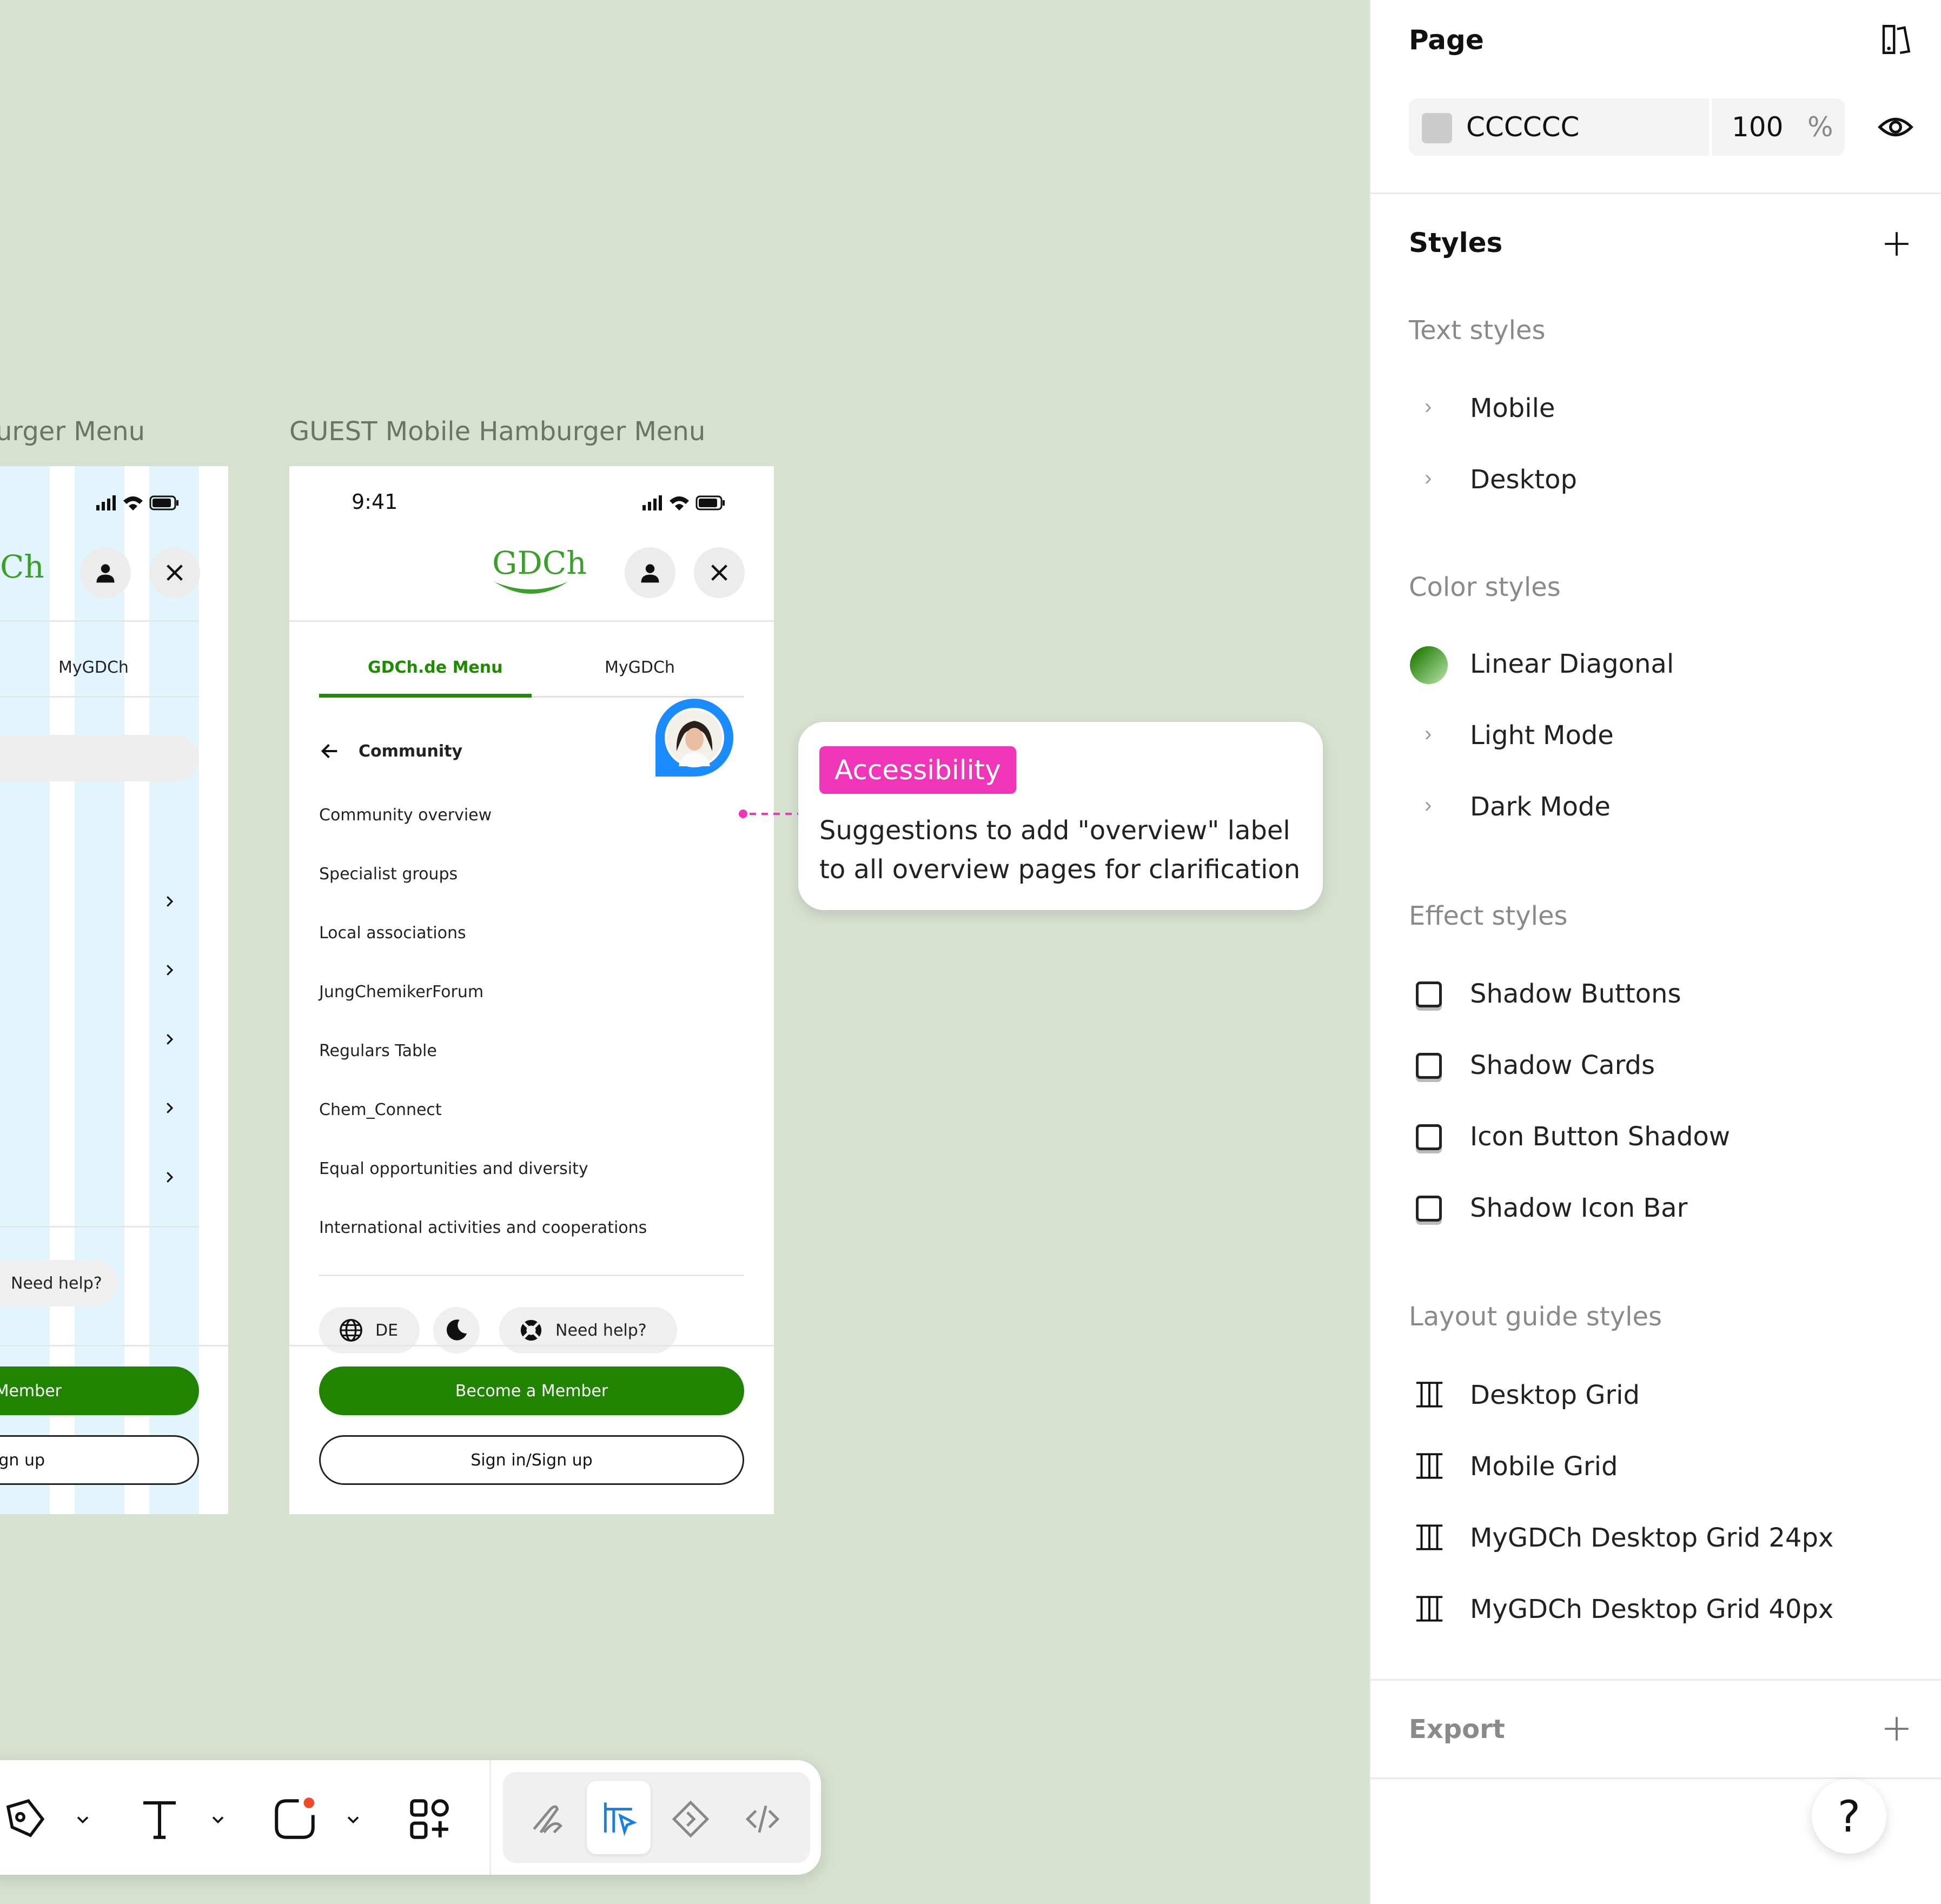 The width and height of the screenshot is (1941, 1904). Describe the element at coordinates (453, 1169) in the screenshot. I see `menu-item-equal-opportunities: Equal opportunities and diversity` at that location.